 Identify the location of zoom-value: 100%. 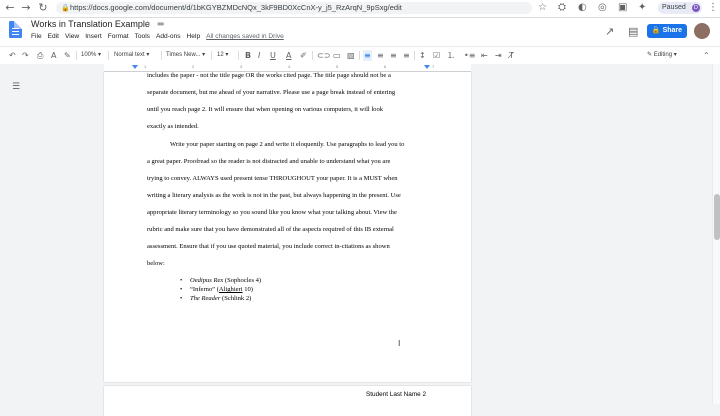
(89, 55).